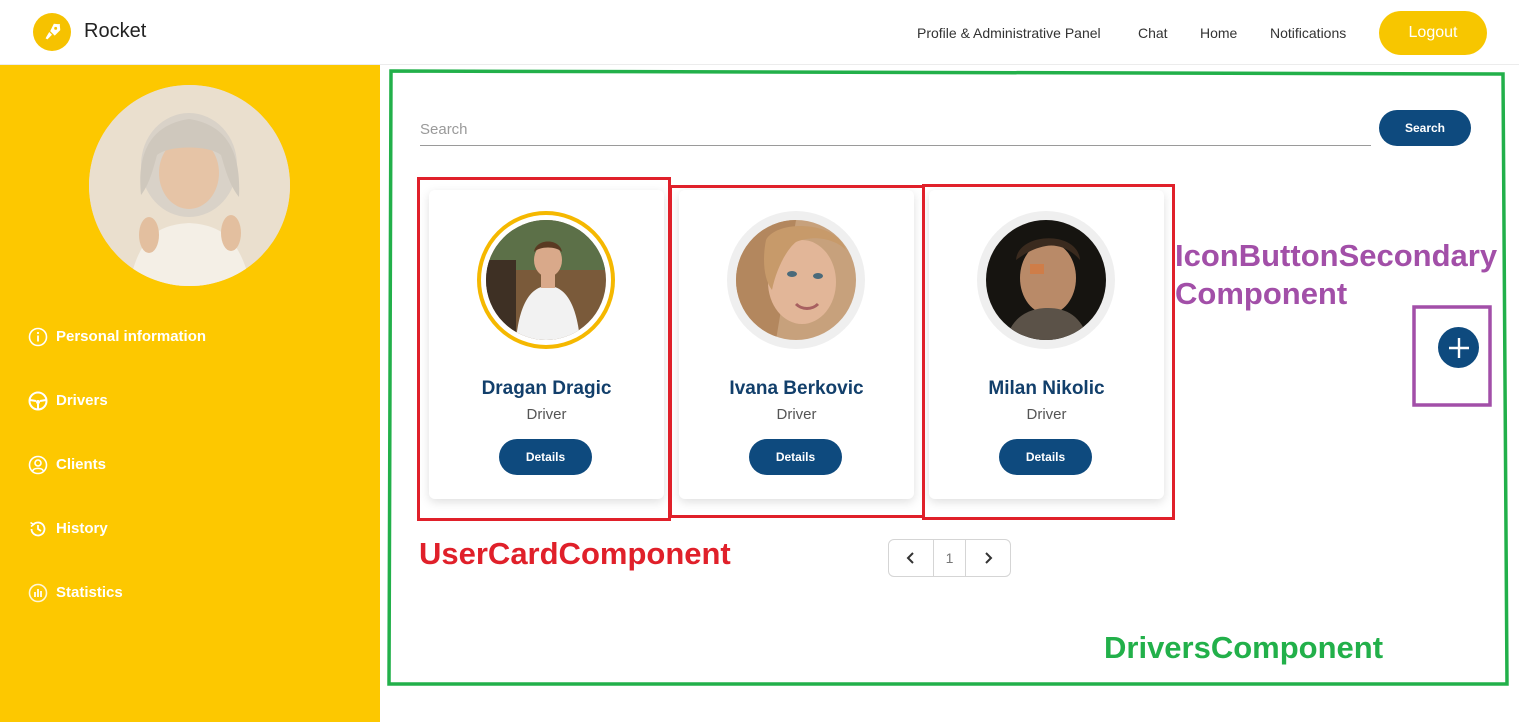 The width and height of the screenshot is (1519, 722). I want to click on sidebar-item-label: History, so click(82, 528).